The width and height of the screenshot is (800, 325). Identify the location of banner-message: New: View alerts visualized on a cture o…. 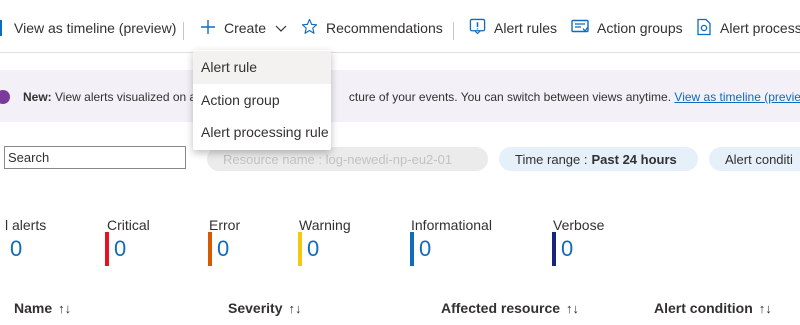
(411, 97).